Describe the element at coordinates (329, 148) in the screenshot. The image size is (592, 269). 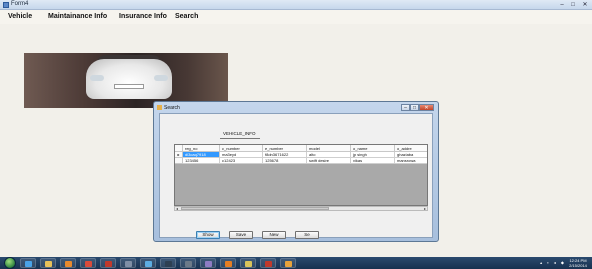
I see `grid-header-model: model` at that location.